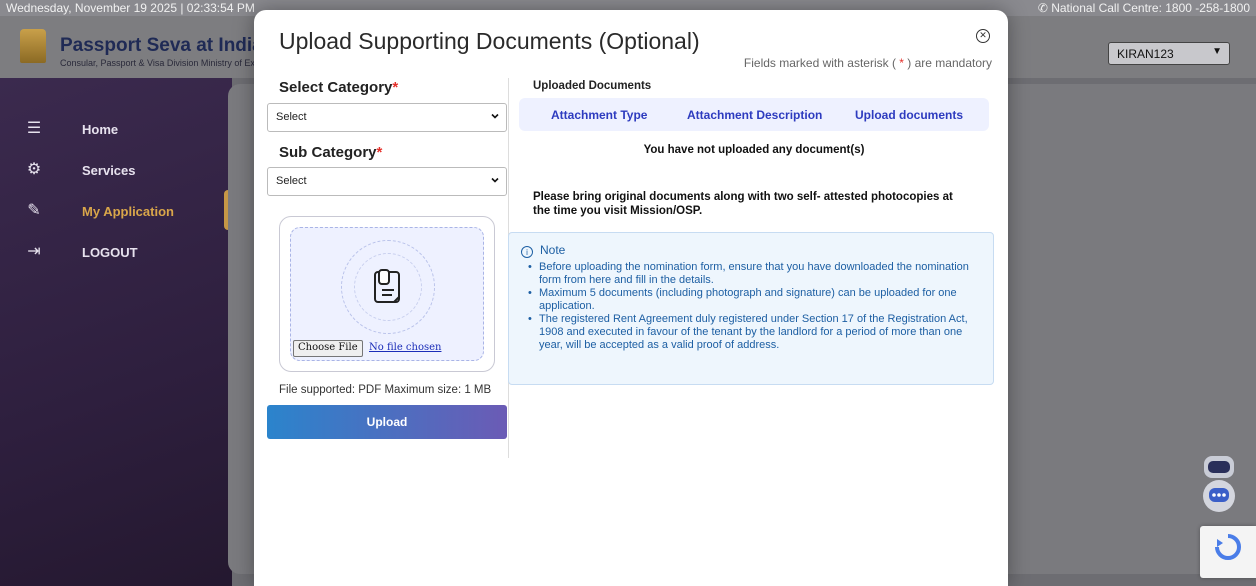 The height and width of the screenshot is (586, 1256). What do you see at coordinates (33, 46) in the screenshot?
I see `emblem-logo` at bounding box center [33, 46].